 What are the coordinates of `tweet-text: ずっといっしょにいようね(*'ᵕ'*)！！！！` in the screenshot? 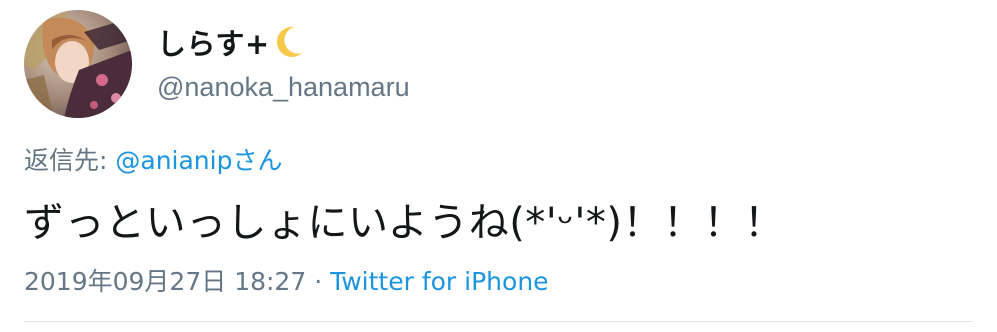 It's located at (404, 223).